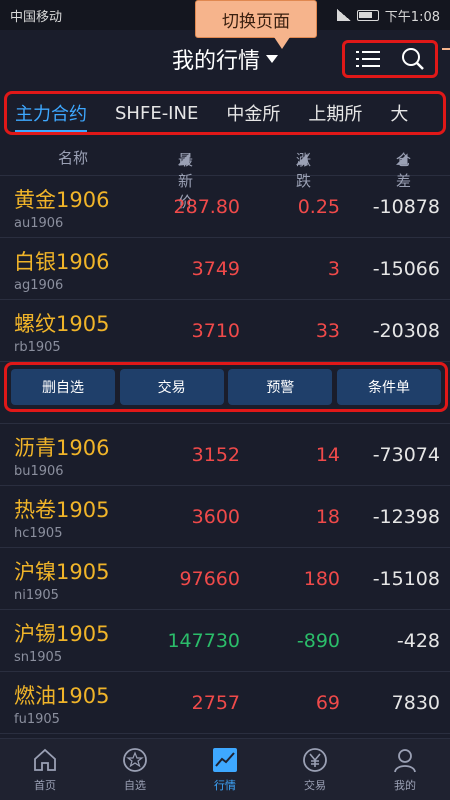  I want to click on price-change: 69, so click(327, 703).